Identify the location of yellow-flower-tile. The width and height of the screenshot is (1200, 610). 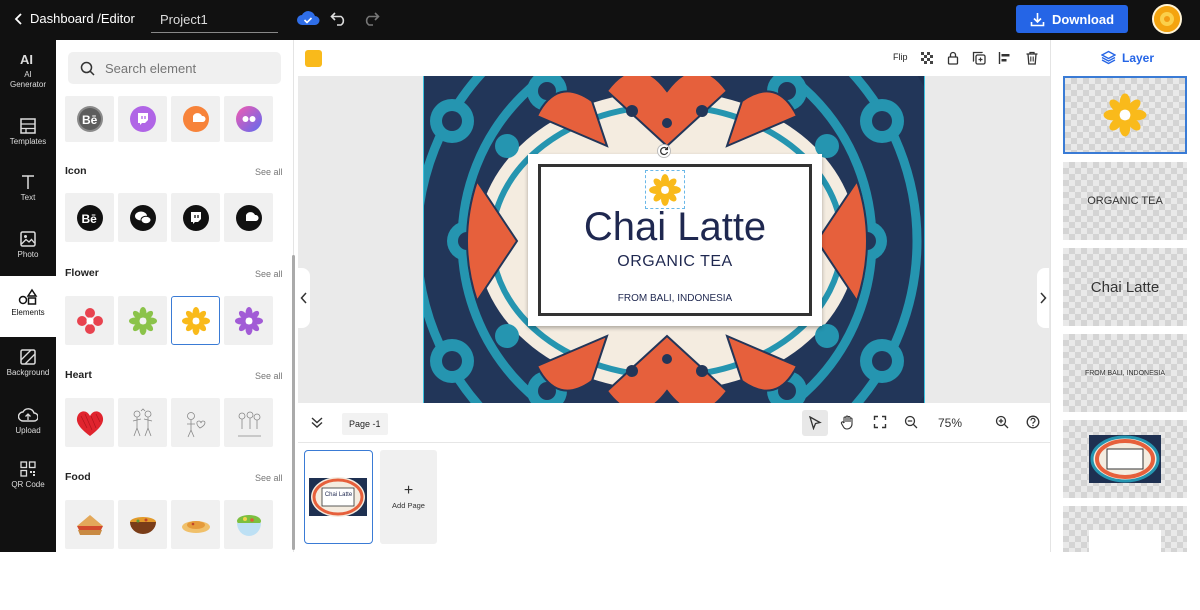
(195, 320).